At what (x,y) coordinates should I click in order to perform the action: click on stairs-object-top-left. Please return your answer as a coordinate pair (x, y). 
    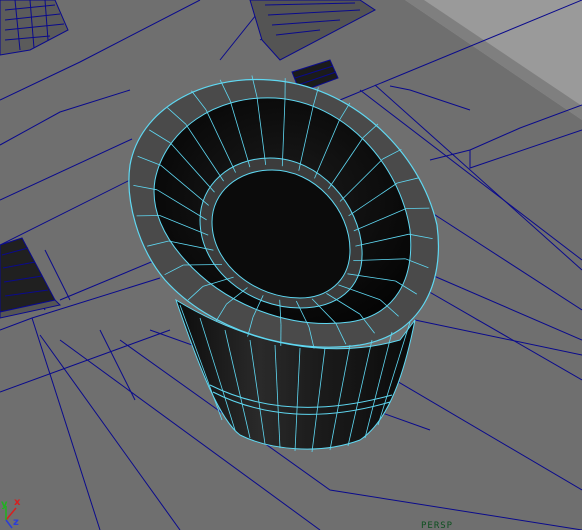
    Looking at the image, I should click on (34, 28).